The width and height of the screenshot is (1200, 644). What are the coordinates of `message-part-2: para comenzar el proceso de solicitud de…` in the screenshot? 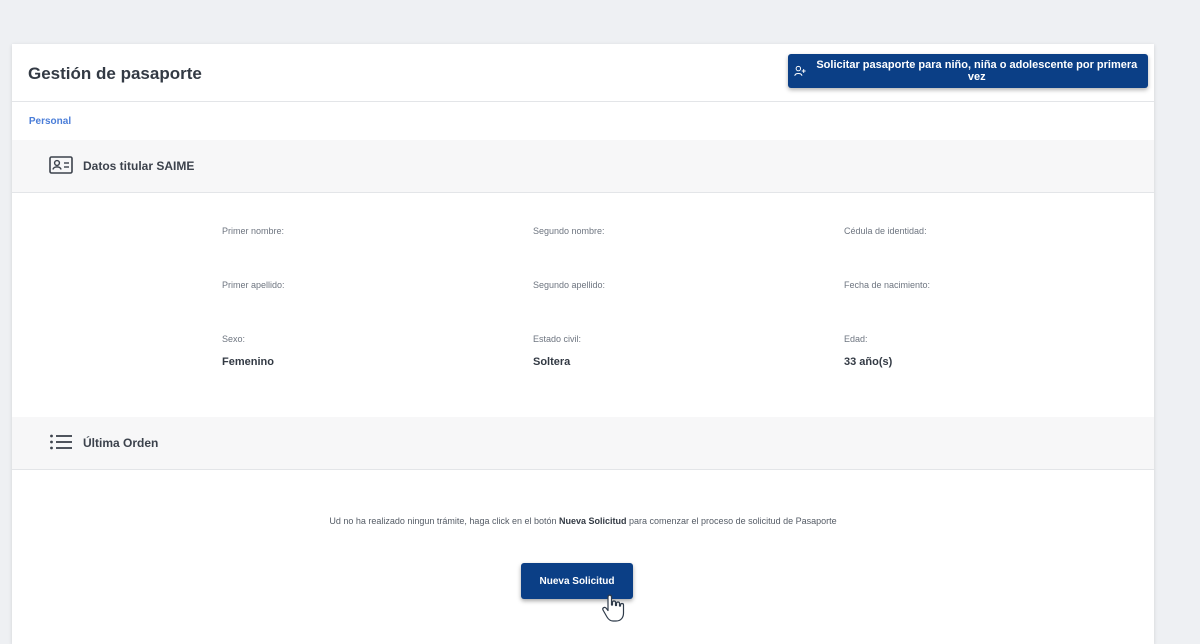 It's located at (731, 521).